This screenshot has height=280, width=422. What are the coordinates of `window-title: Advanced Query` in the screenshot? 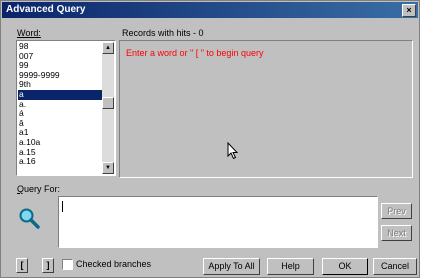 It's located at (46, 9).